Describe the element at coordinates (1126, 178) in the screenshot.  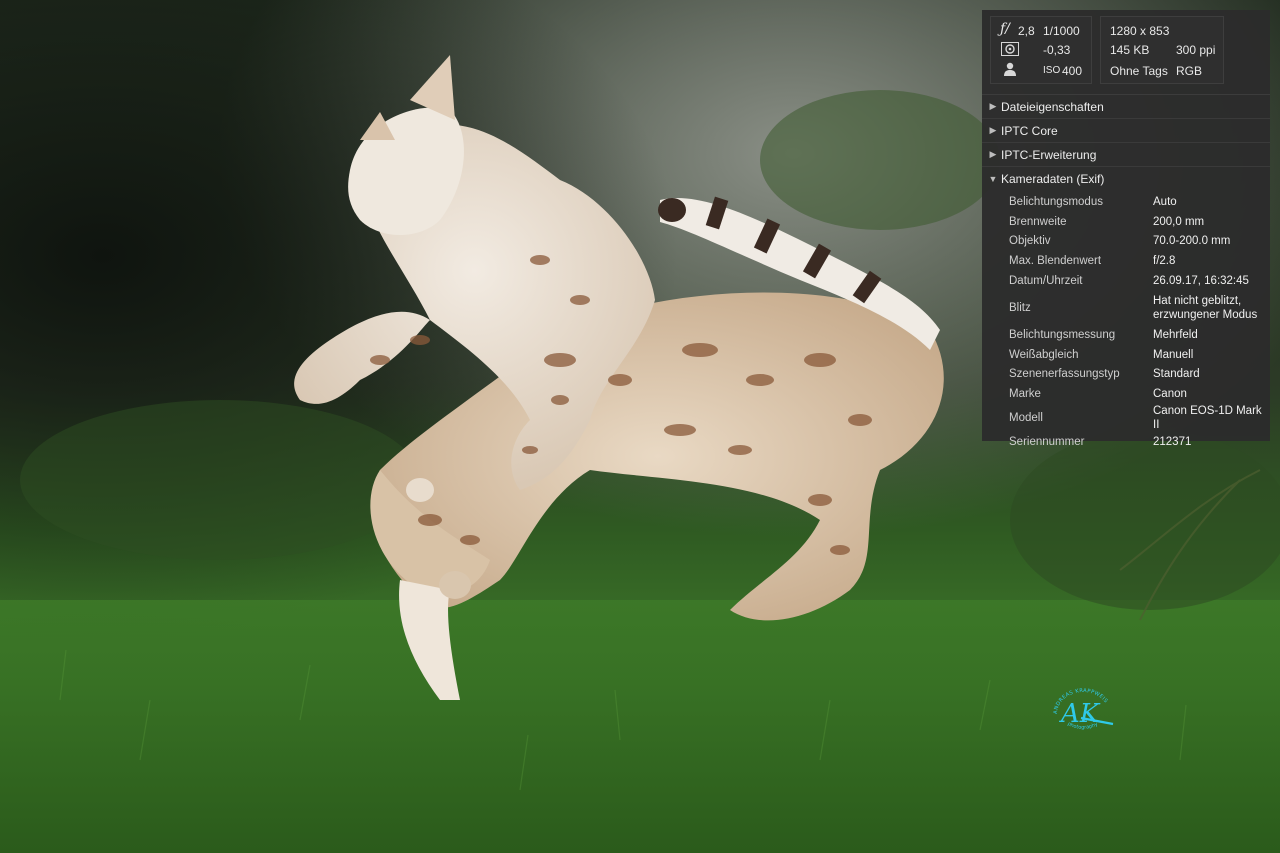
I see `section-kameradaten-exif: ▼ Kameradaten (Exif)` at that location.